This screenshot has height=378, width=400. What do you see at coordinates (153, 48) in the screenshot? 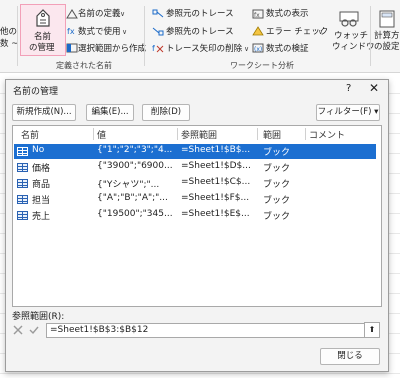
I see `svg-text: f` at bounding box center [153, 48].